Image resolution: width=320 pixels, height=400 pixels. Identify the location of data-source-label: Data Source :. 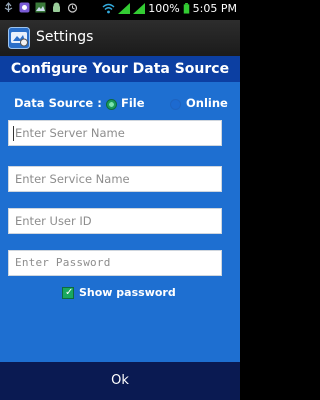
(58, 103).